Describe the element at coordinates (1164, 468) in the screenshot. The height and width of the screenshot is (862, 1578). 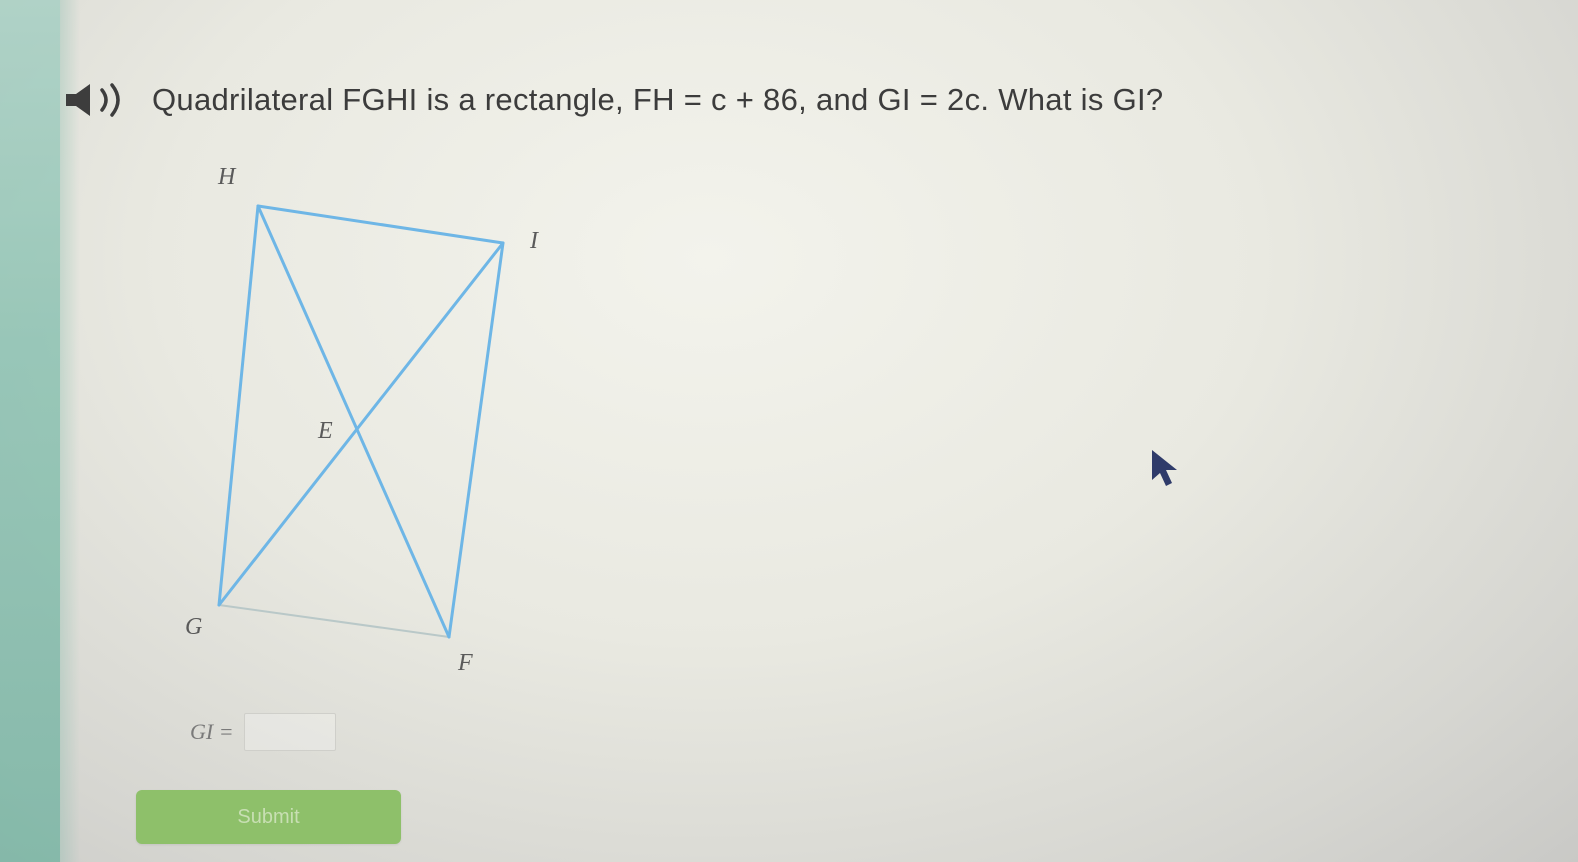
I see `mouse-pointer-icon` at that location.